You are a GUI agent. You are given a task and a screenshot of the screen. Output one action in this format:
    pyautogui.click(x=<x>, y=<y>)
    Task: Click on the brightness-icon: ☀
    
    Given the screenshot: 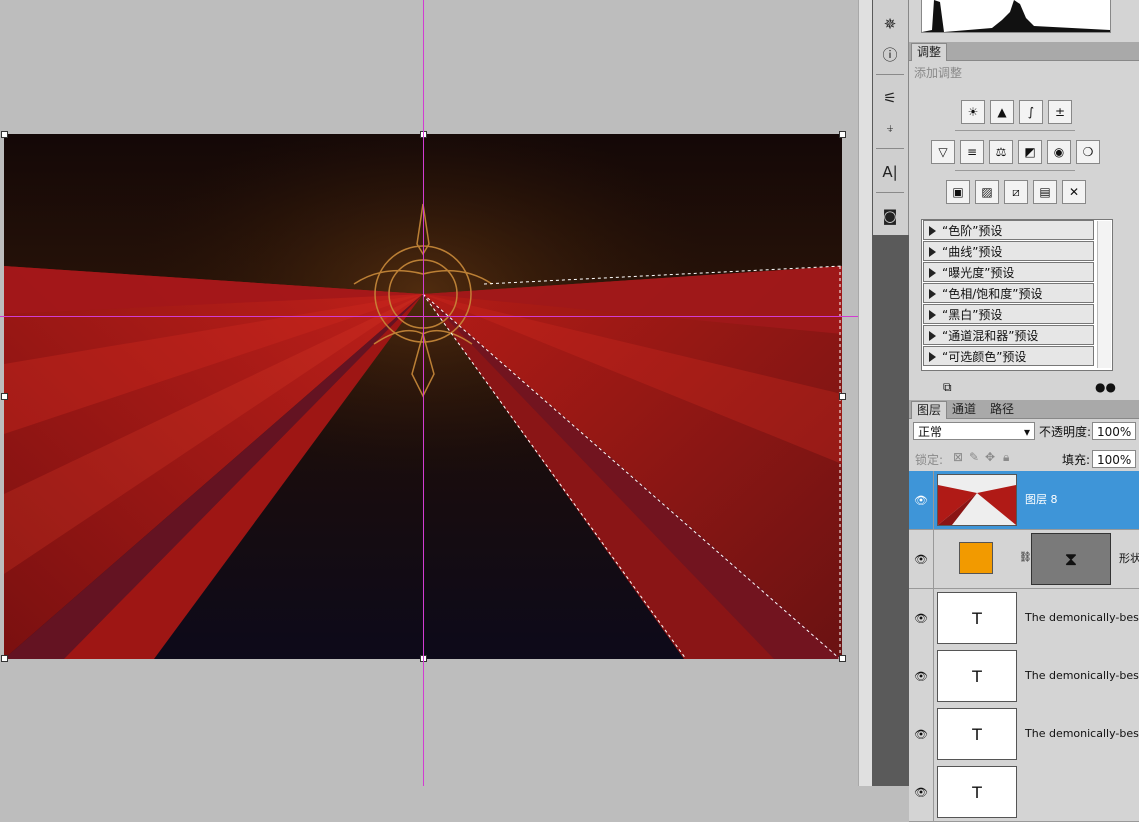 What is the action you would take?
    pyautogui.click(x=973, y=112)
    